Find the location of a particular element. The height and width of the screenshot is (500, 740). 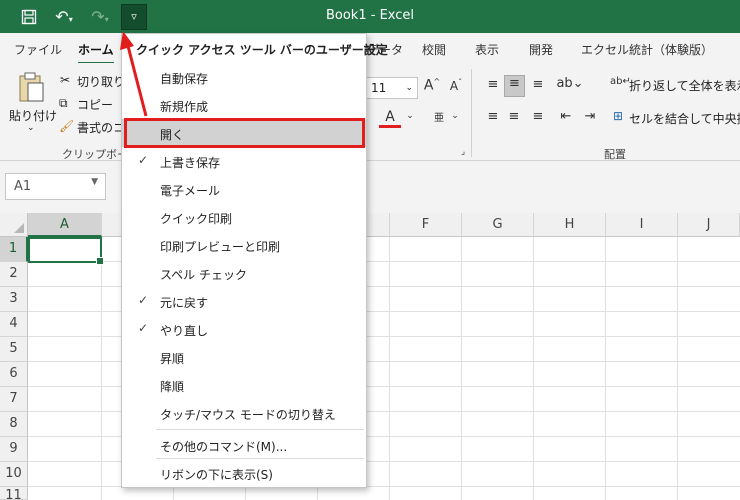

menu-header: クイック アクセス ツール バーのユーザー設定 is located at coordinates (262, 50).